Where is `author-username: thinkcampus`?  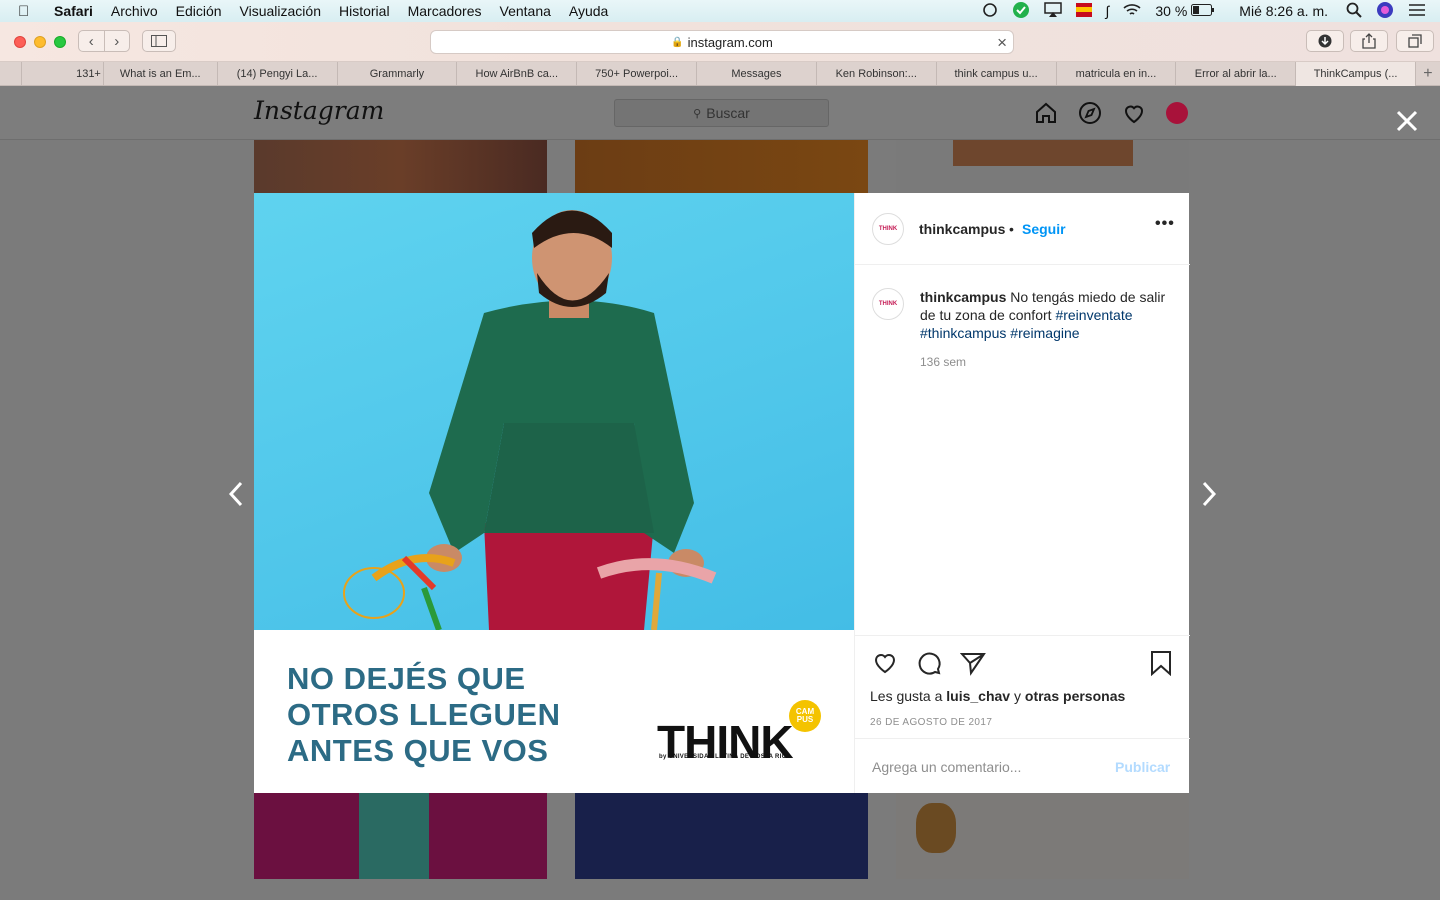 author-username: thinkcampus is located at coordinates (962, 229).